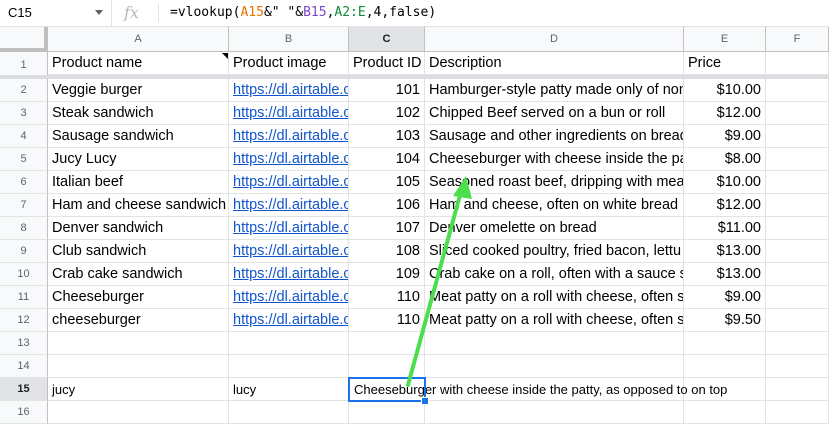  I want to click on cell-product-name: Veggie burger, so click(138, 90).